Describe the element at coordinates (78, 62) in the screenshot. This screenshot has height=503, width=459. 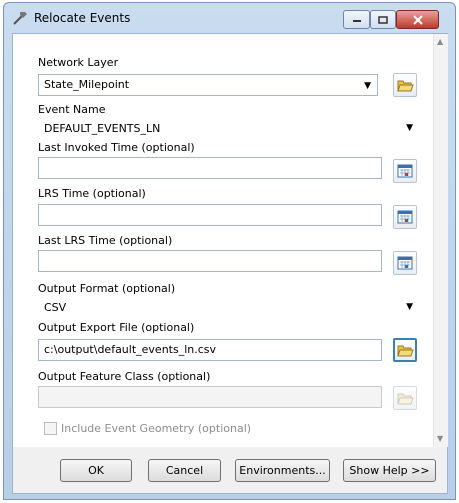
I see `network-layer-label: Network Layer` at that location.